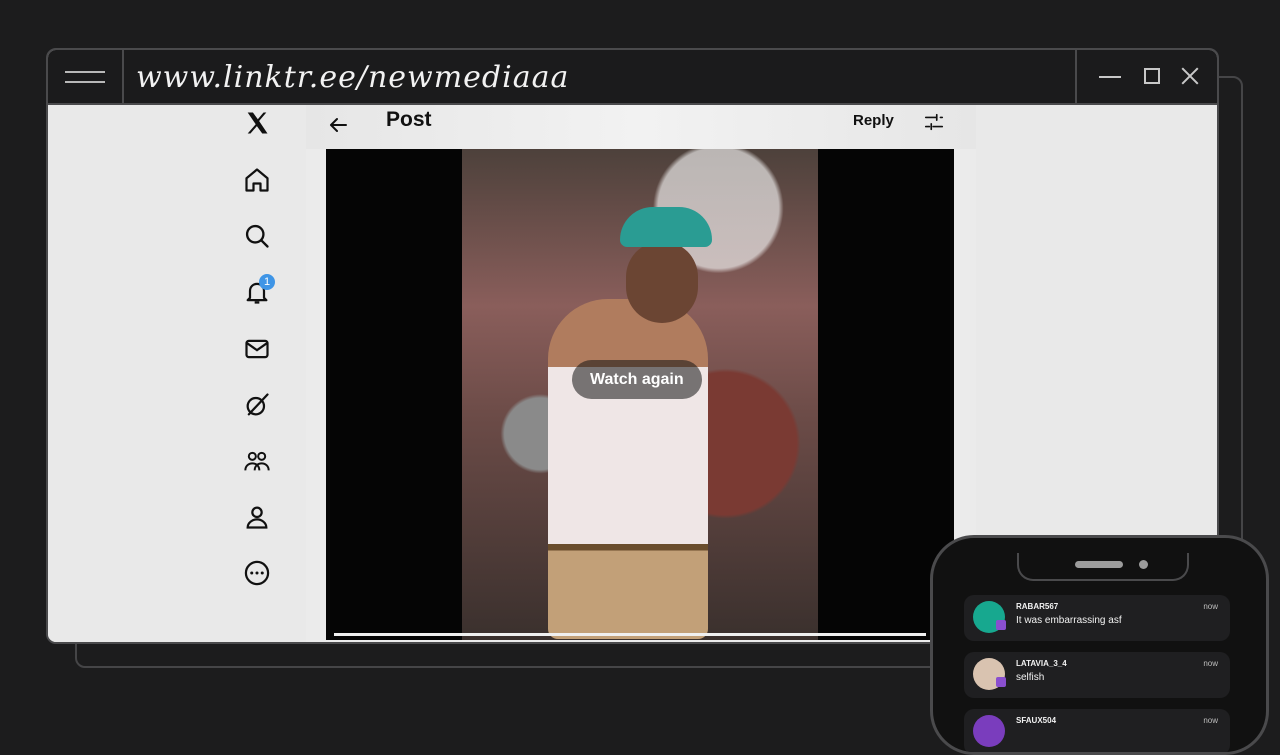 This screenshot has width=1280, height=755. Describe the element at coordinates (1030, 677) in the screenshot. I see `chat-text: selfish` at that location.